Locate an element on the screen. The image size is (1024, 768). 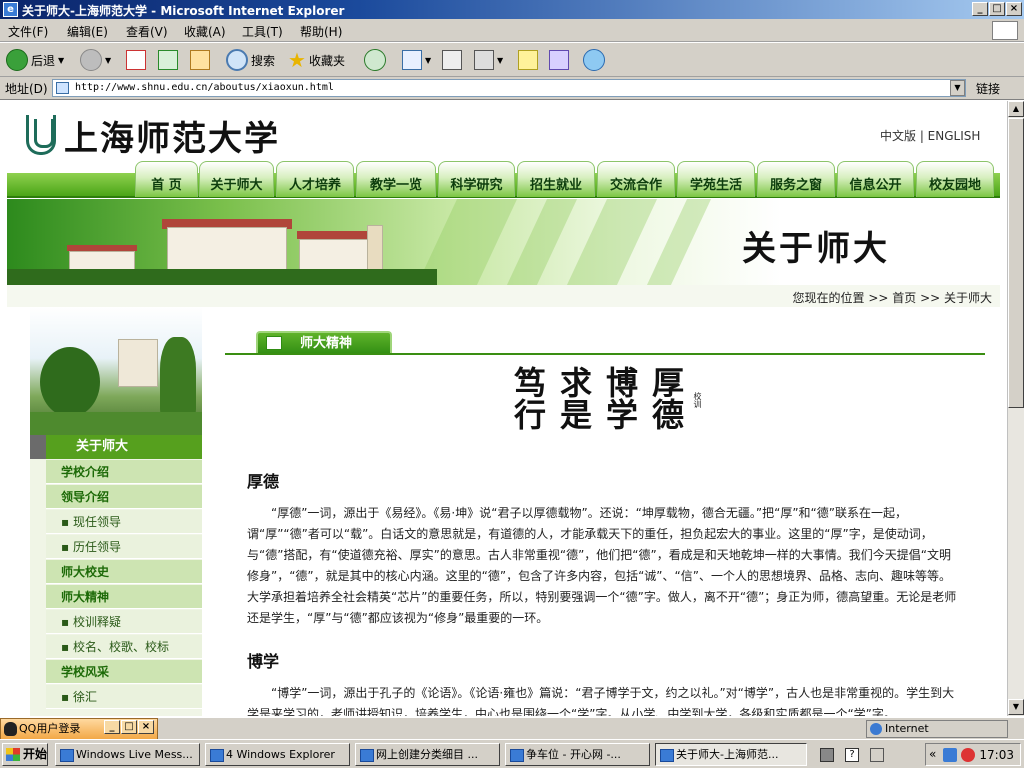
sidebar-item-school-intro: 学校介绍 is located at coordinates (124, 472).